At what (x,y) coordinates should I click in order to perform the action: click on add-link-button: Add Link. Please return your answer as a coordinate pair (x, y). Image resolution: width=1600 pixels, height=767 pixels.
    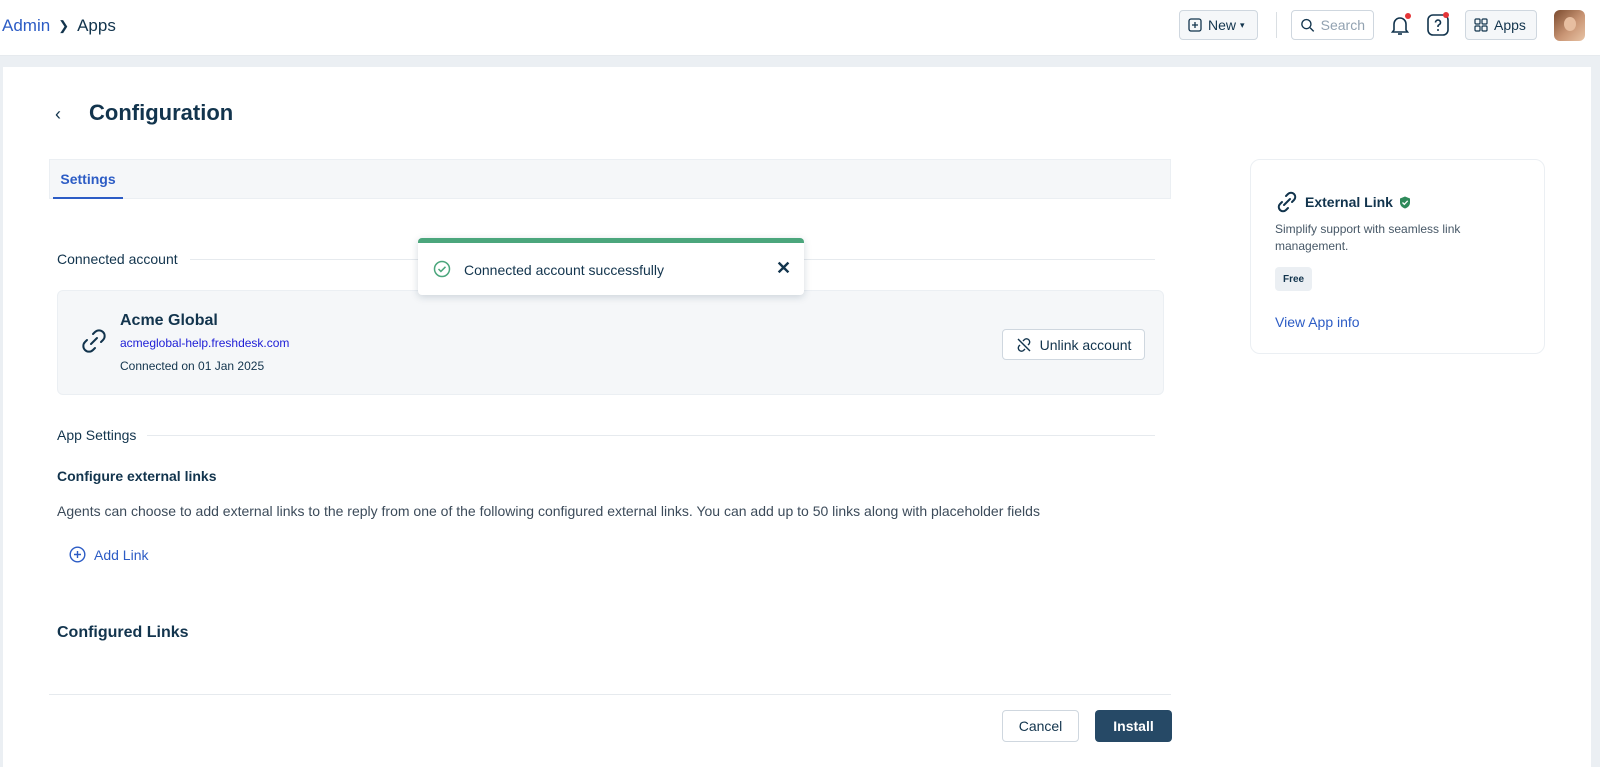
    Looking at the image, I should click on (108, 554).